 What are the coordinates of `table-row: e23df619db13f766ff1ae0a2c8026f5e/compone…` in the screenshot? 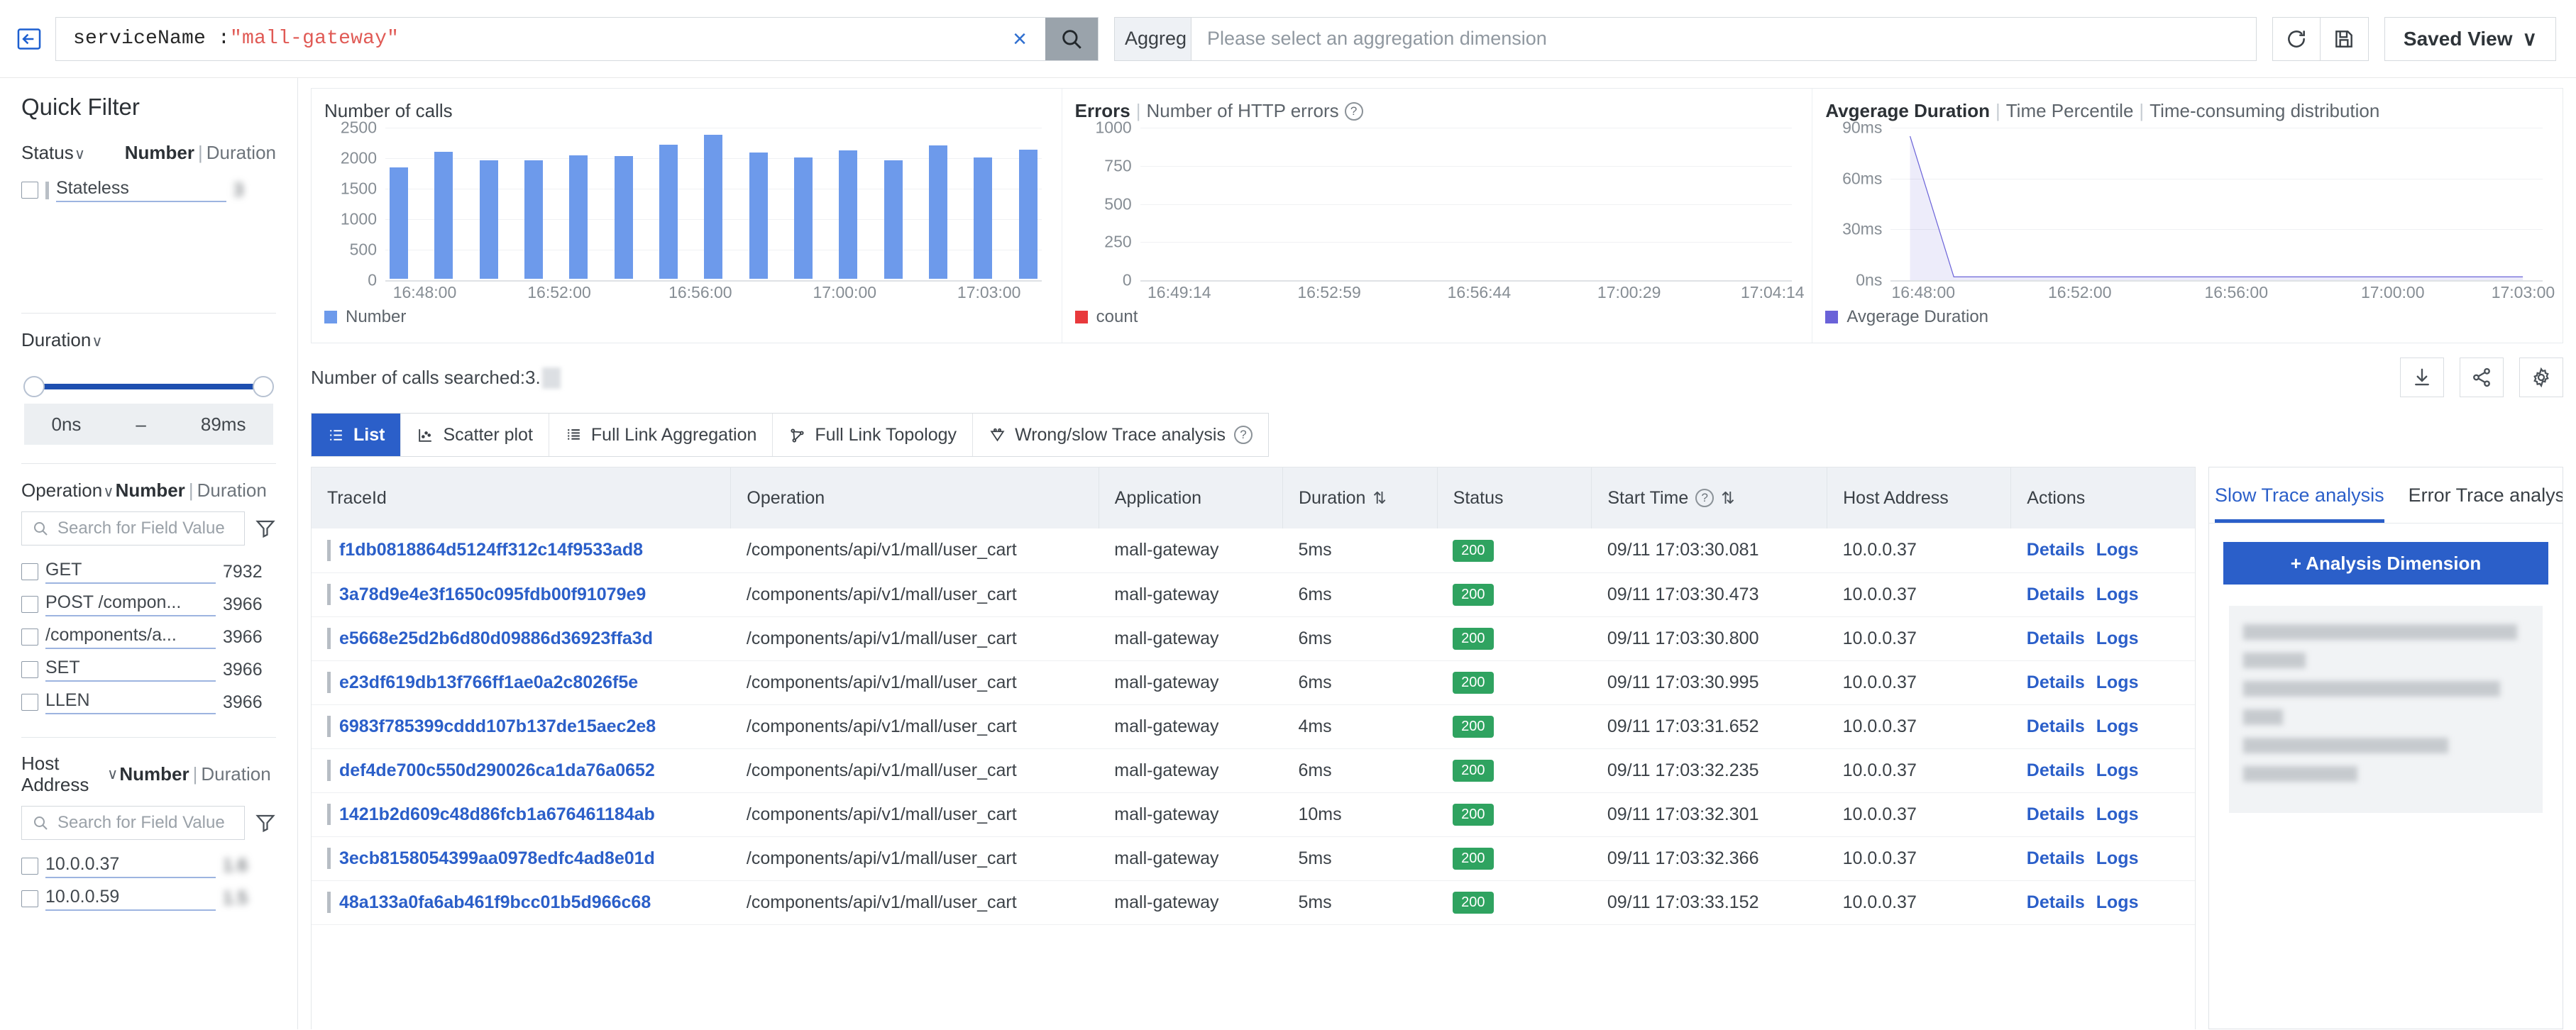 It's located at (1253, 682).